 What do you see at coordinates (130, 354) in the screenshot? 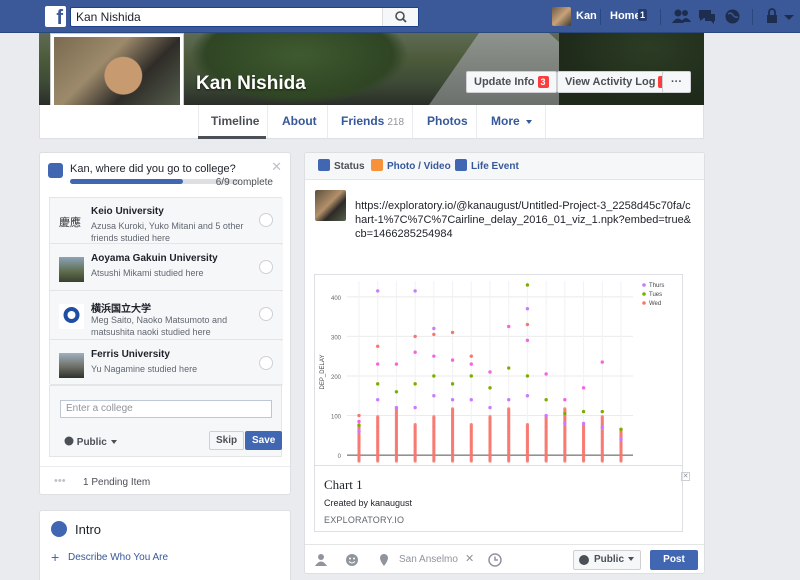
I see `college-name: Ferris University` at bounding box center [130, 354].